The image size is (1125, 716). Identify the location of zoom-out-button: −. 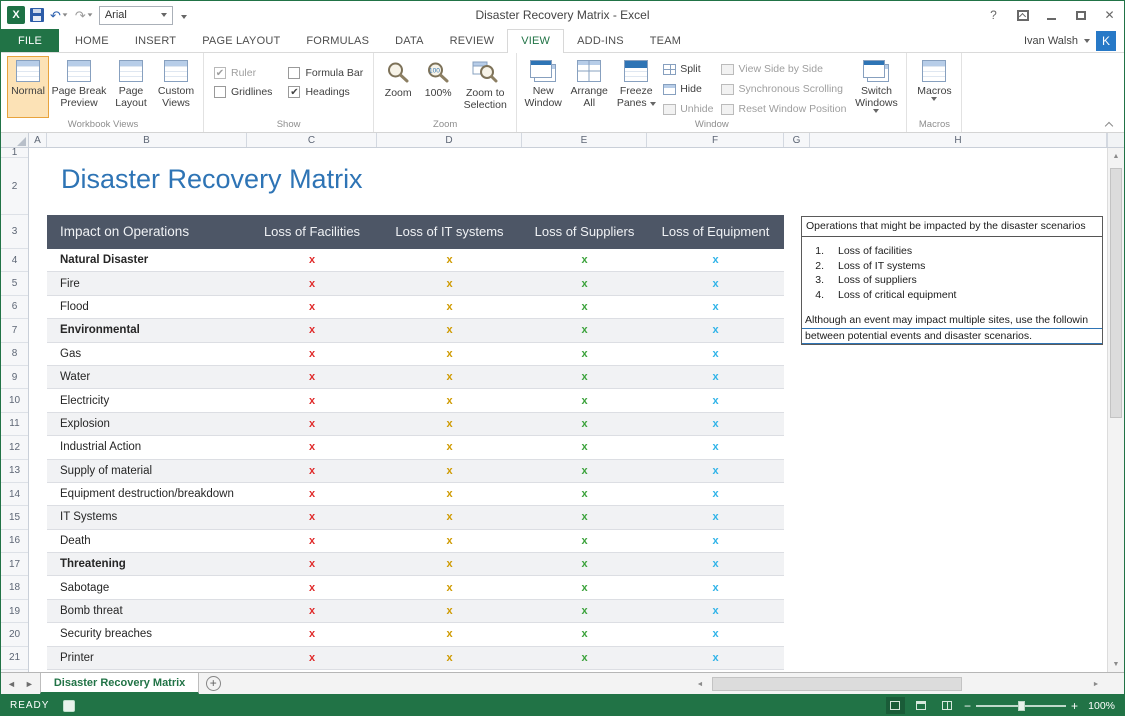
(967, 706).